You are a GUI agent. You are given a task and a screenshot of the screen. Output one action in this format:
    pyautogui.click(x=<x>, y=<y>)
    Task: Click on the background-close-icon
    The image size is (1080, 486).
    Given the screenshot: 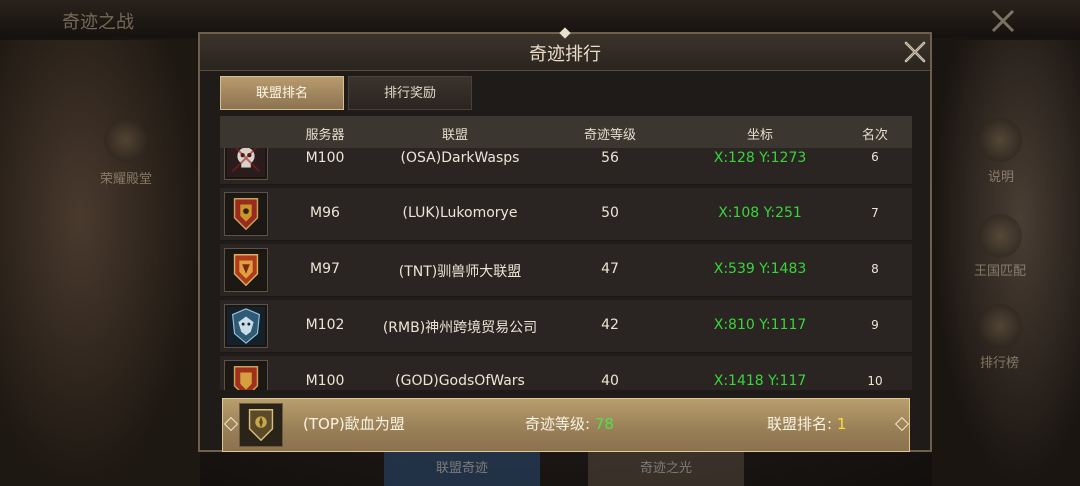 What is the action you would take?
    pyautogui.click(x=1003, y=21)
    